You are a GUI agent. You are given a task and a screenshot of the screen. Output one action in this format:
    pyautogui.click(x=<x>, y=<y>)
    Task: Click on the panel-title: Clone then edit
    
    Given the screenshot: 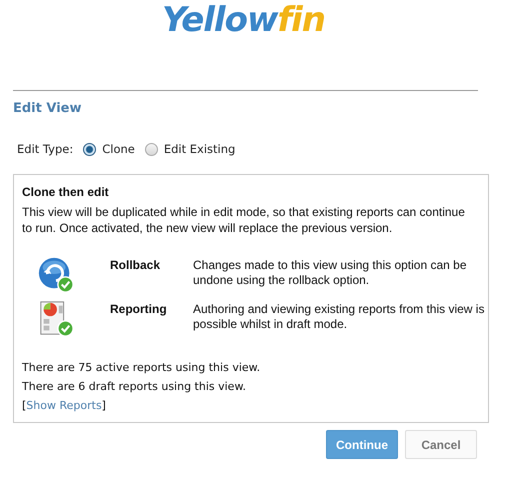 What is the action you would take?
    pyautogui.click(x=66, y=192)
    